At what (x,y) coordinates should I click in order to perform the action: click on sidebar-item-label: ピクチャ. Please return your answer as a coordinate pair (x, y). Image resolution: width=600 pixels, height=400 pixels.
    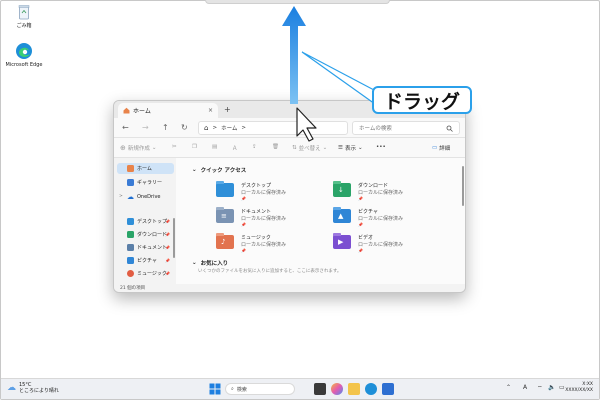
    Looking at the image, I should click on (147, 261).